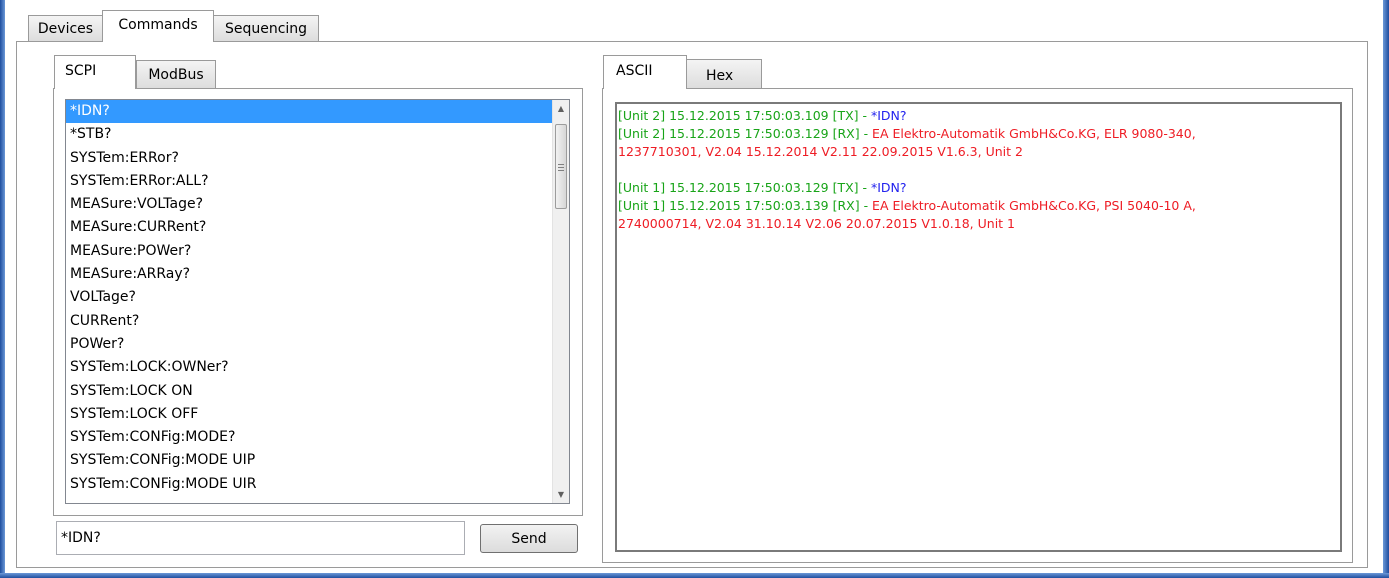  What do you see at coordinates (317, 321) in the screenshot?
I see `list-item: CURRent?` at bounding box center [317, 321].